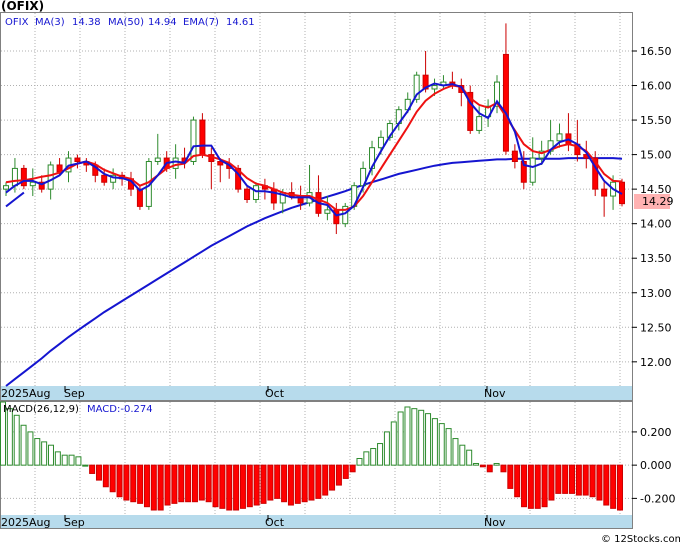 The image size is (680, 546). I want to click on legend-ma3-value: 14.38, so click(86, 22).